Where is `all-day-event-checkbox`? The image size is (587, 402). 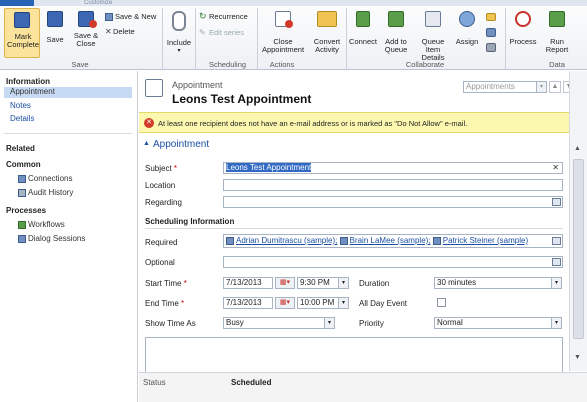 all-day-event-checkbox is located at coordinates (441, 302).